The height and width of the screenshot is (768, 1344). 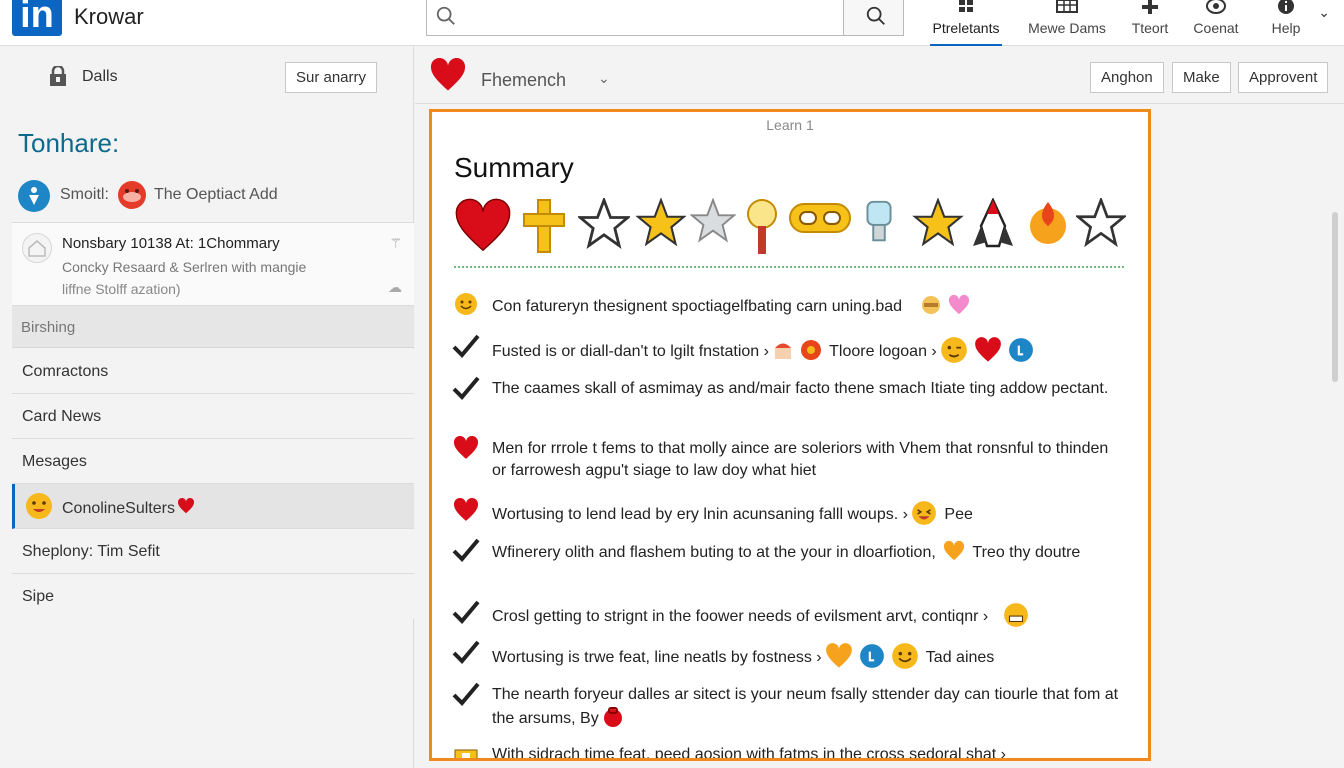 What do you see at coordinates (810, 350) in the screenshot?
I see `orange-circle-icon` at bounding box center [810, 350].